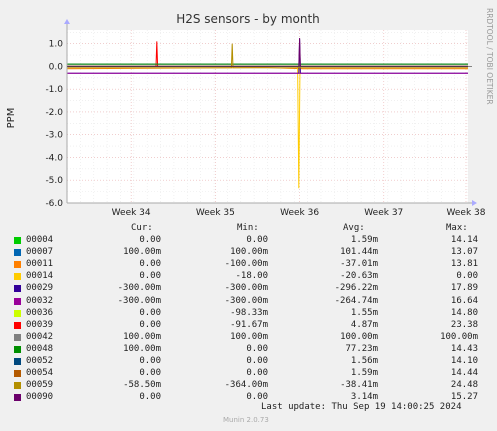 Image resolution: width=497 pixels, height=431 pixels. What do you see at coordinates (466, 213) in the screenshot?
I see `x-tick-label: Week 38` at bounding box center [466, 213].